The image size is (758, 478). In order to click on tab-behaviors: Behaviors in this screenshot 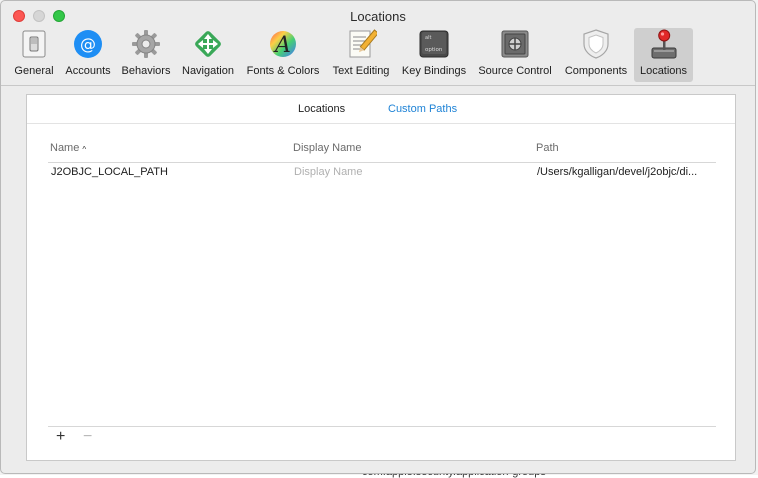, I will do `click(146, 55)`.